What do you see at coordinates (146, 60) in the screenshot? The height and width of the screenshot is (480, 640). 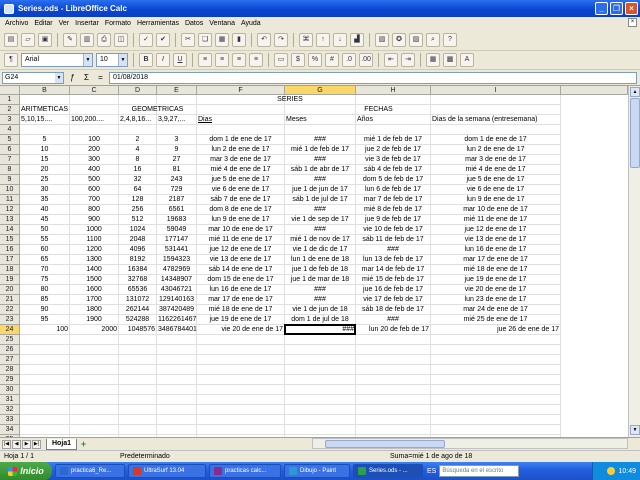 I see `bold-icon: B` at bounding box center [146, 60].